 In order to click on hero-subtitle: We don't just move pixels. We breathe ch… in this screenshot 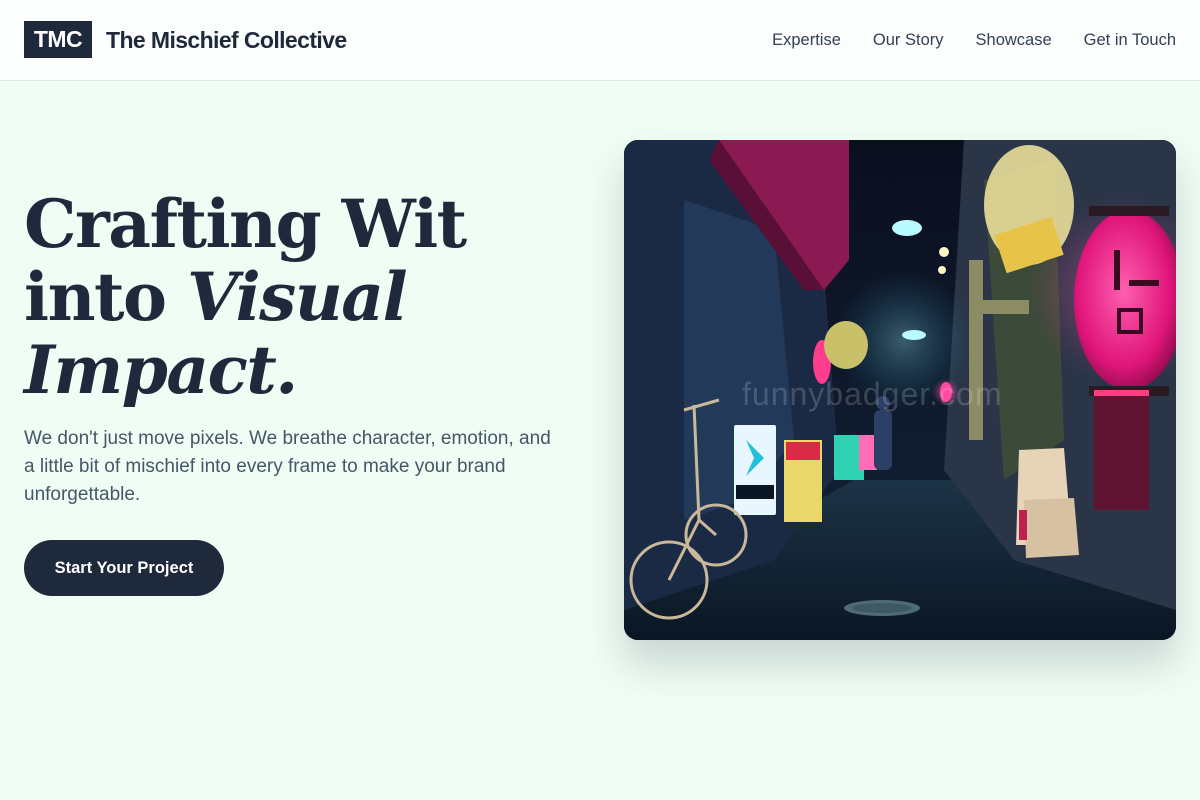, I will do `click(287, 466)`.